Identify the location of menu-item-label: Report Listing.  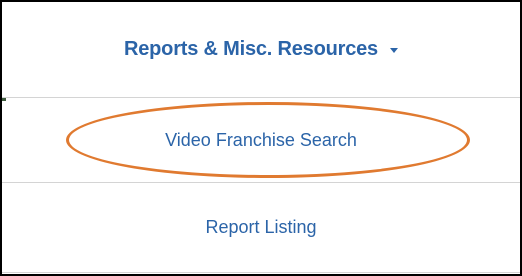
(261, 227).